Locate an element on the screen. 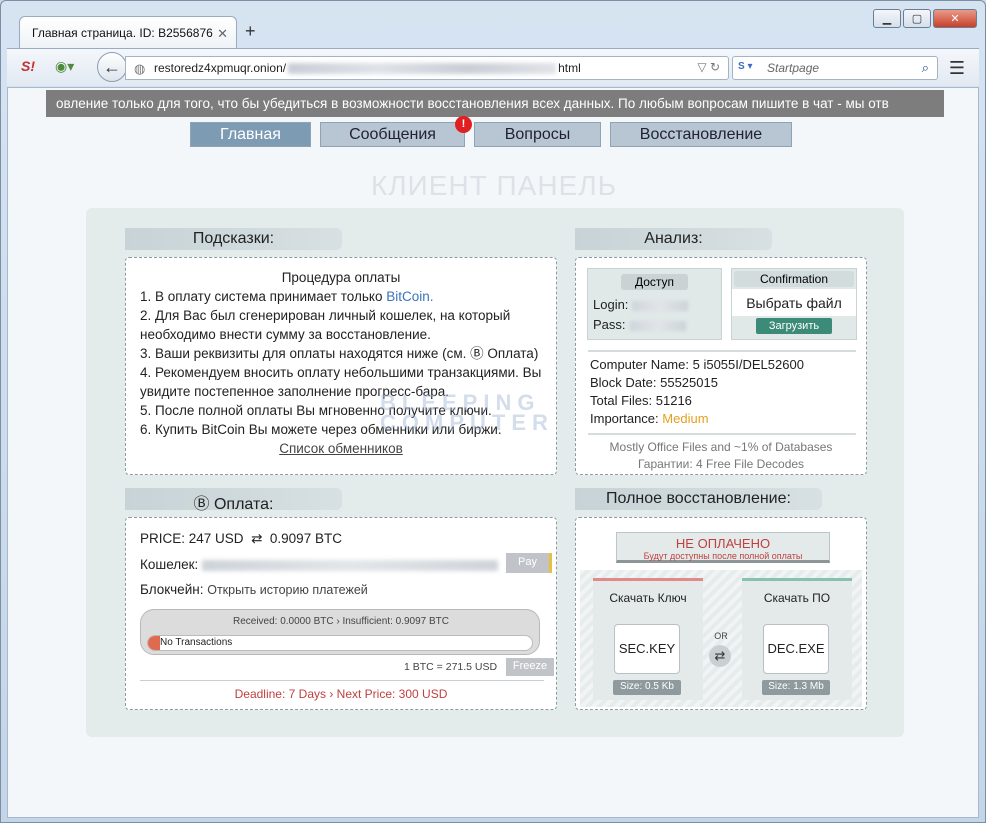 This screenshot has height=823, width=986. total-files-row: Total Files: 51216 is located at coordinates (641, 400).